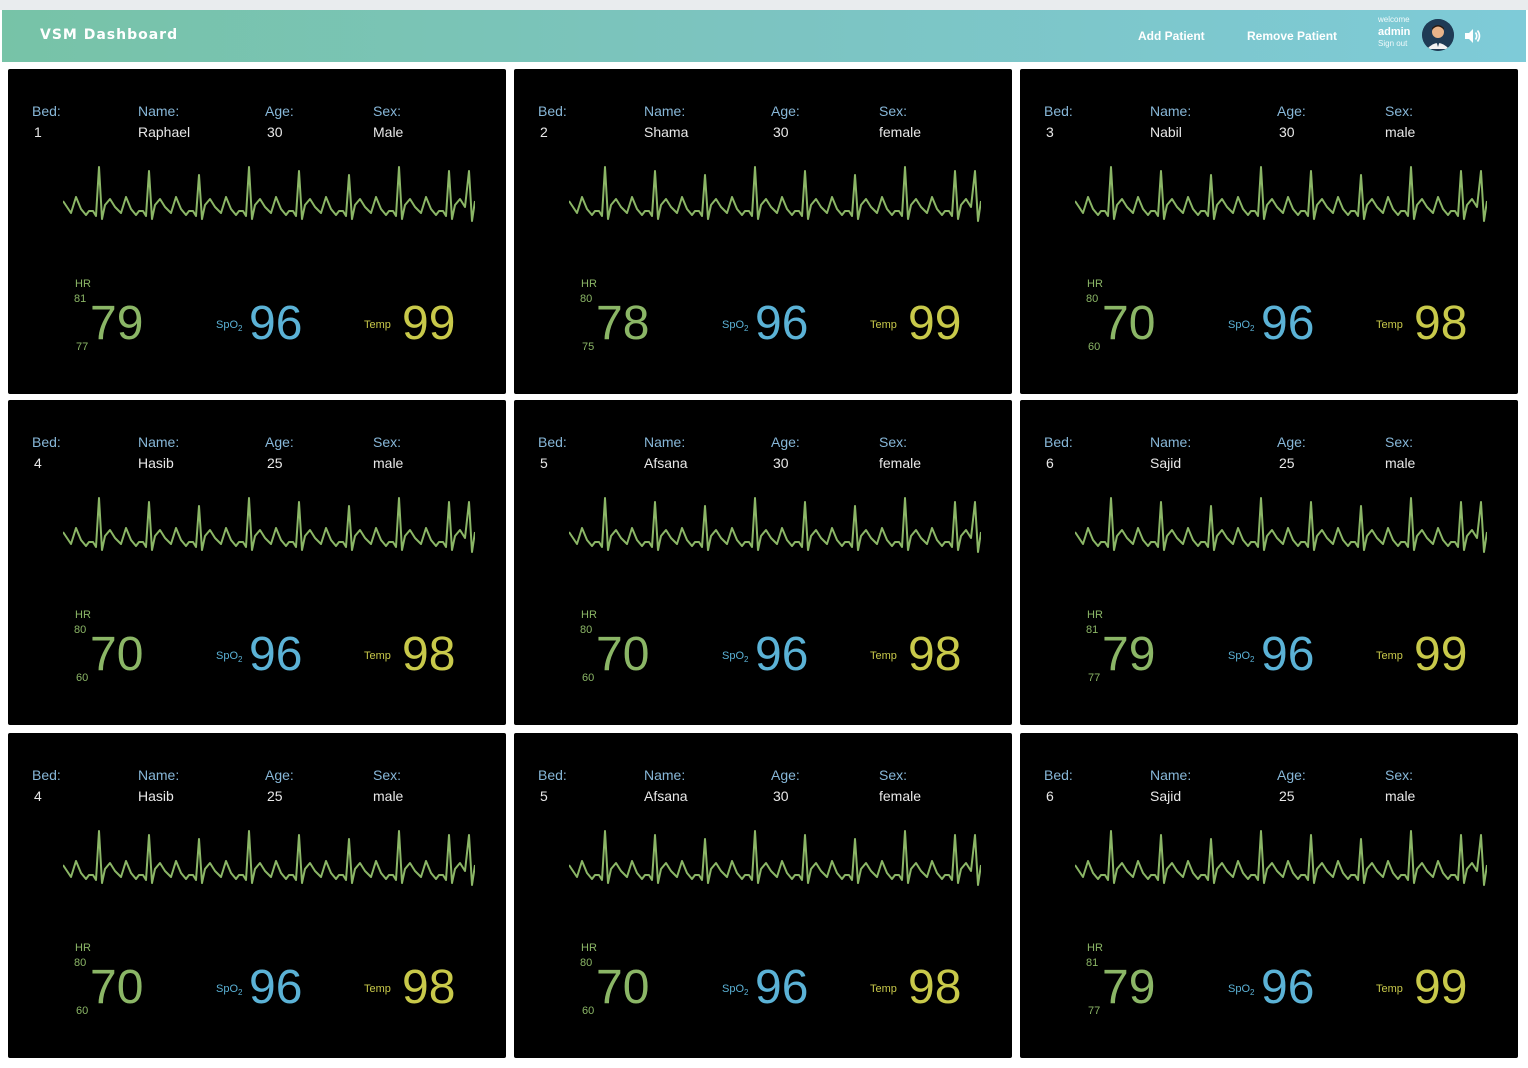 This screenshot has width=1528, height=1068. I want to click on patient-name: Hasib, so click(156, 463).